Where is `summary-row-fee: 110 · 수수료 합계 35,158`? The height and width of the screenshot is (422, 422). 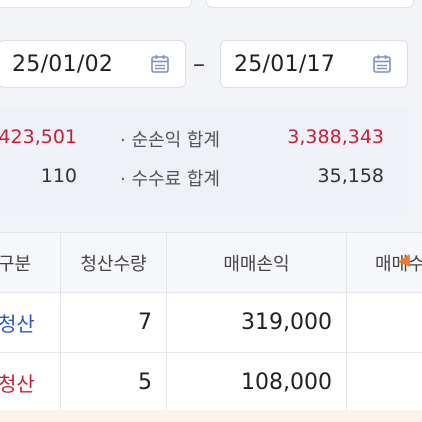 summary-row-fee: 110 · 수수료 합계 35,158 is located at coordinates (204, 180).